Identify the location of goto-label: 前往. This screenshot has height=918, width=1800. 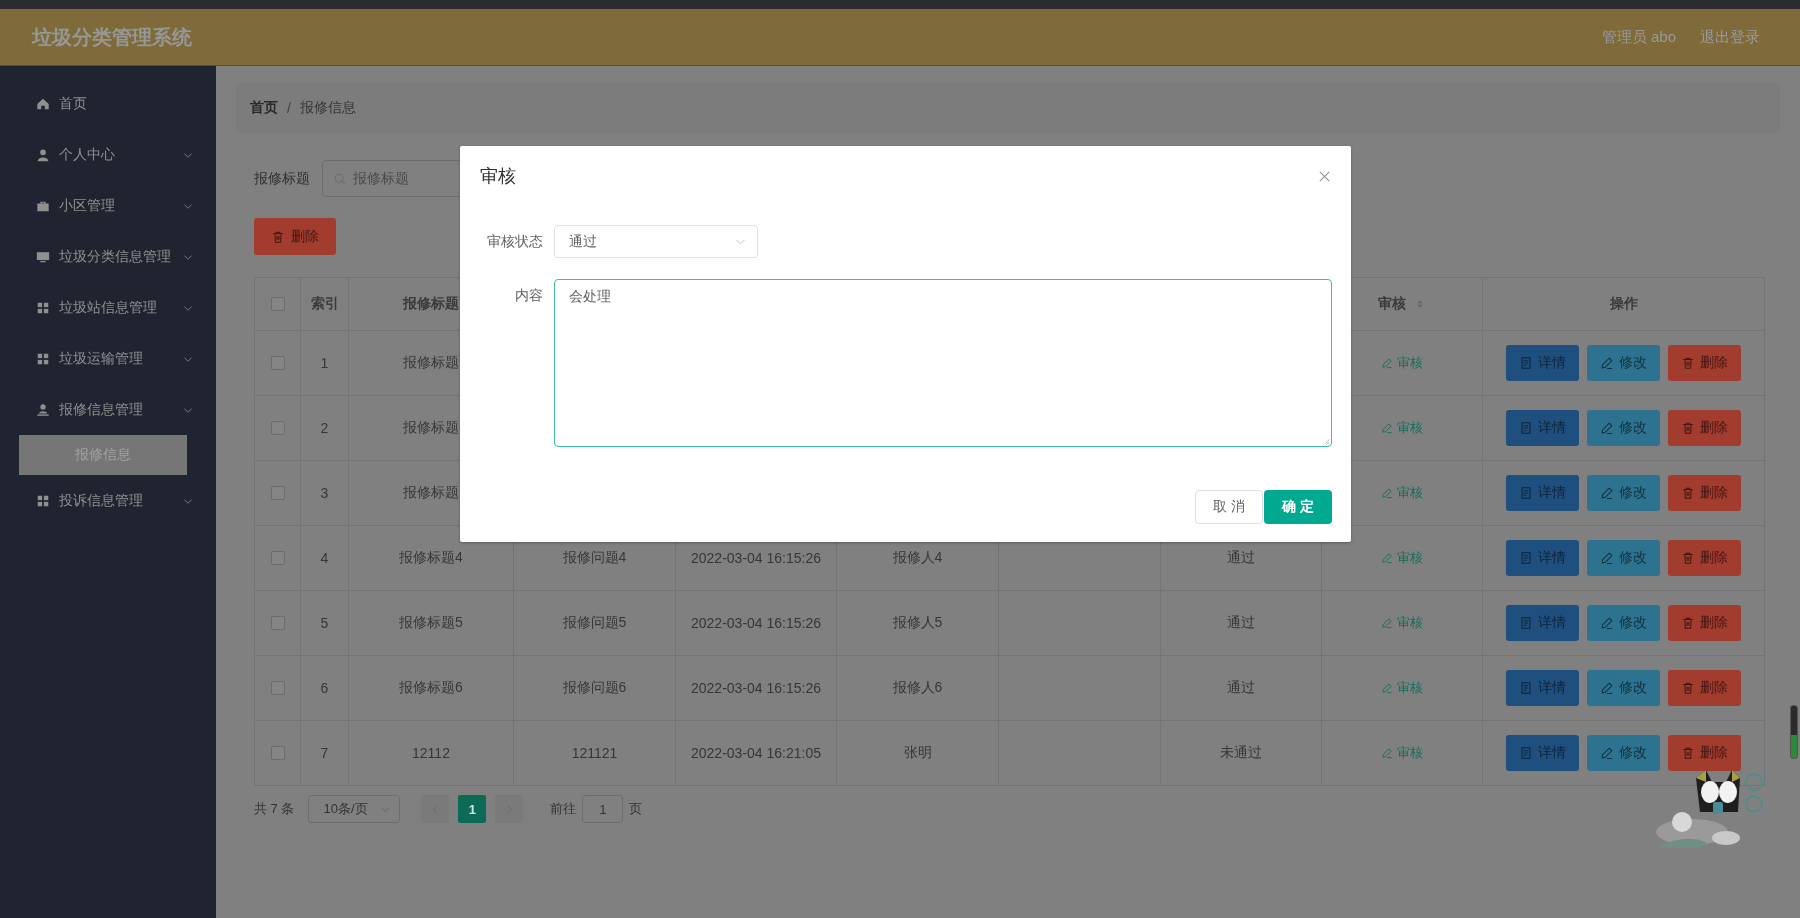
(563, 809).